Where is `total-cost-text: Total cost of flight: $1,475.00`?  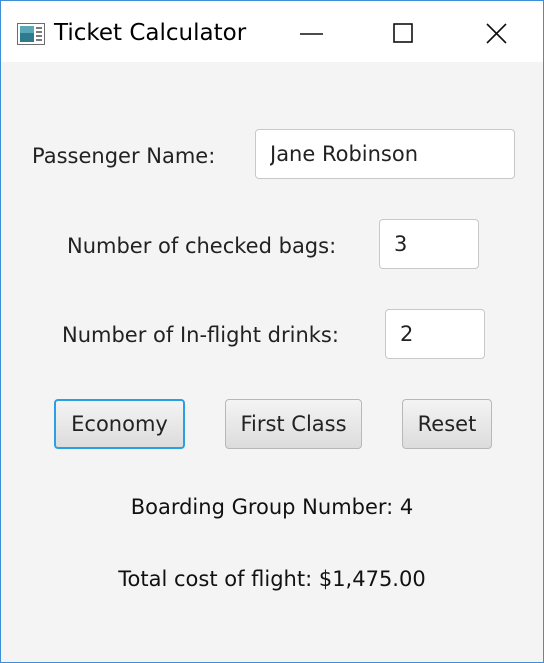 total-cost-text: Total cost of flight: $1,475.00 is located at coordinates (272, 579).